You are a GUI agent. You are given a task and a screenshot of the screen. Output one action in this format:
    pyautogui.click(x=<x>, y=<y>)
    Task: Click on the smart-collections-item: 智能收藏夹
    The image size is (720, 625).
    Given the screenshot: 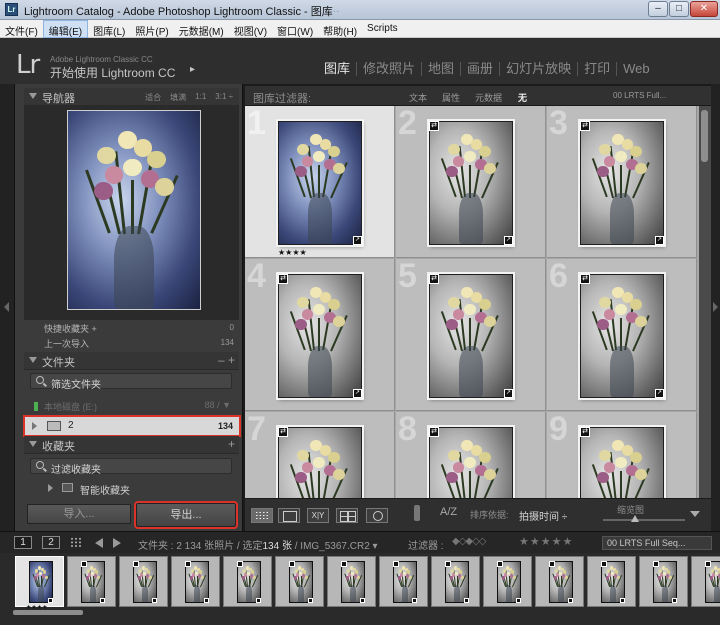 What is the action you would take?
    pyautogui.click(x=132, y=489)
    